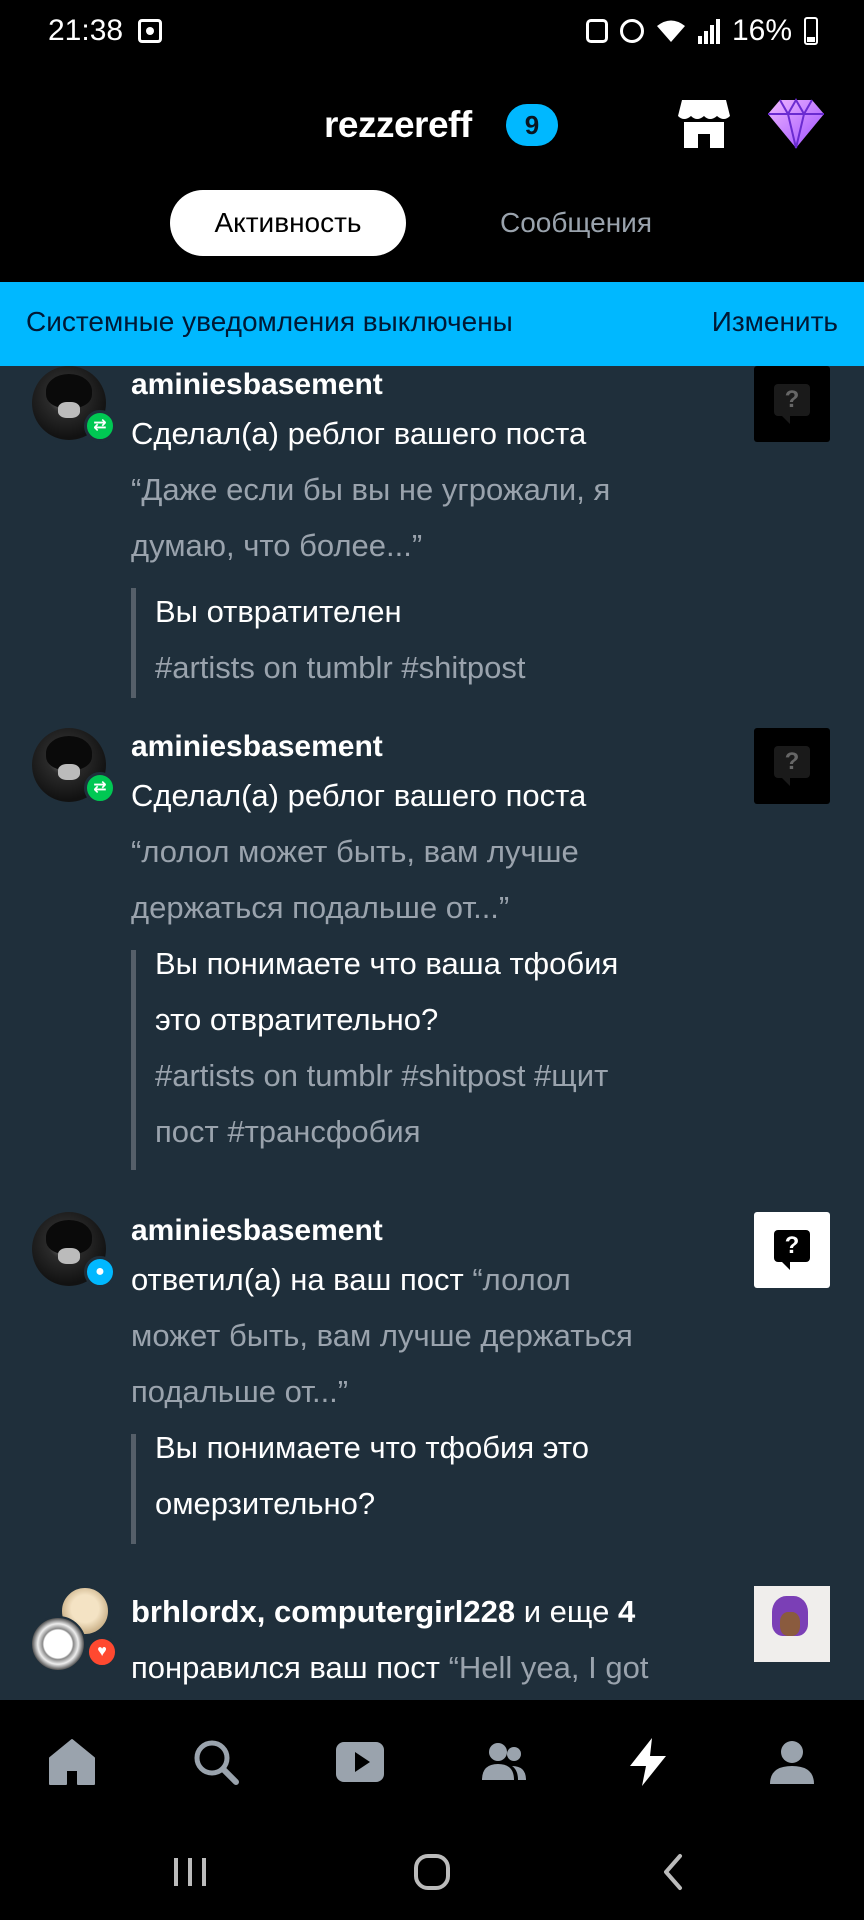 This screenshot has height=1920, width=864. Describe the element at coordinates (432, 173) in the screenshot. I see `activity-header: rezzereff 9 Активность Сообщения` at that location.